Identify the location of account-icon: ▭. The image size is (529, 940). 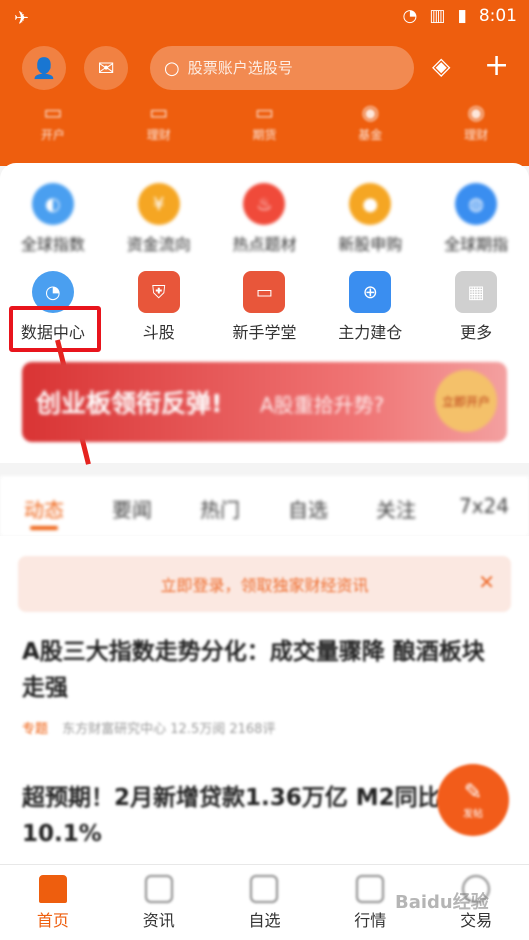
(53, 112).